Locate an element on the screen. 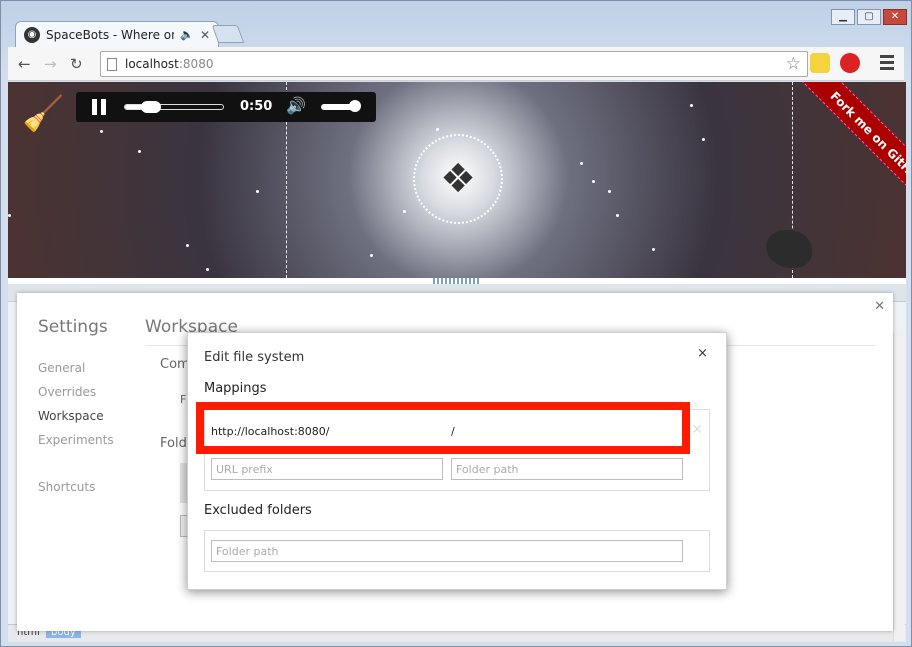  browser-tab: ◉ SpaceBots - Where on 🔈 ✕ is located at coordinates (117, 34).